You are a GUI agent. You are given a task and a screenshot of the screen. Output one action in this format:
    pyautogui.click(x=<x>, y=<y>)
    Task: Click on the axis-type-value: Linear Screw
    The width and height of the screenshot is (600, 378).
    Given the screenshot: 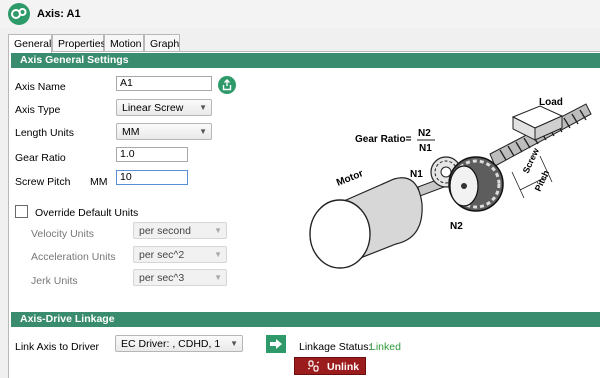 What is the action you would take?
    pyautogui.click(x=153, y=108)
    